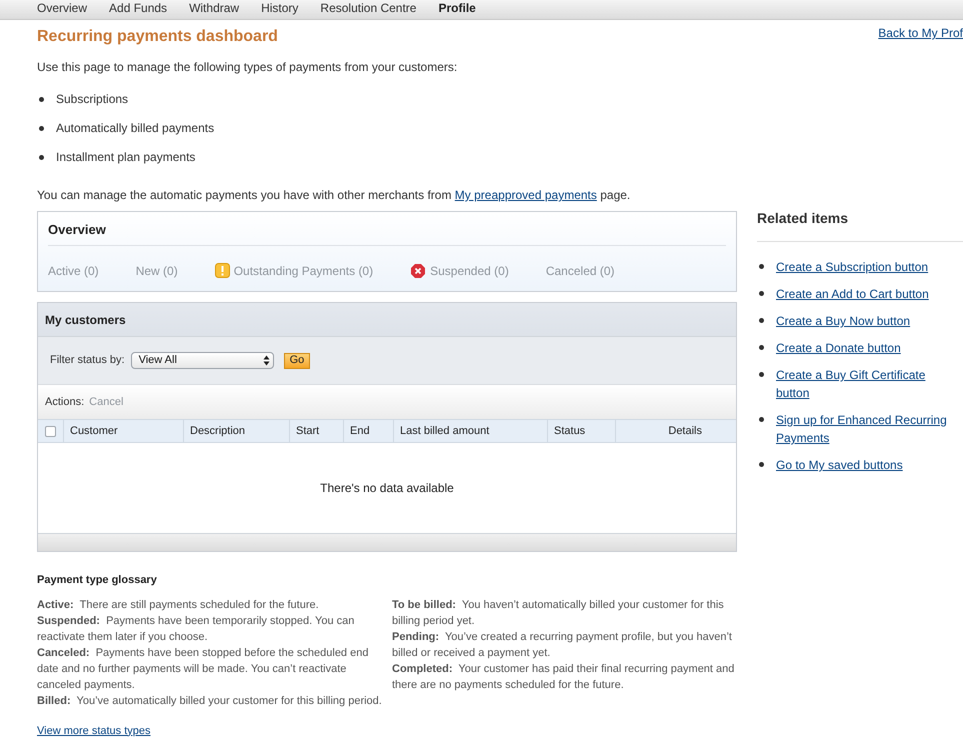  What do you see at coordinates (214, 8) in the screenshot?
I see `nav-tab: Withdraw` at bounding box center [214, 8].